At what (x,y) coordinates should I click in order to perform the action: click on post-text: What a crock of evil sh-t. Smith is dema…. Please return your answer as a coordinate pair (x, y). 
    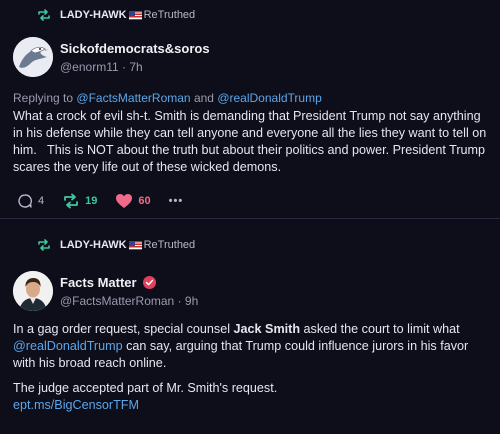
    Looking at the image, I should click on (251, 141).